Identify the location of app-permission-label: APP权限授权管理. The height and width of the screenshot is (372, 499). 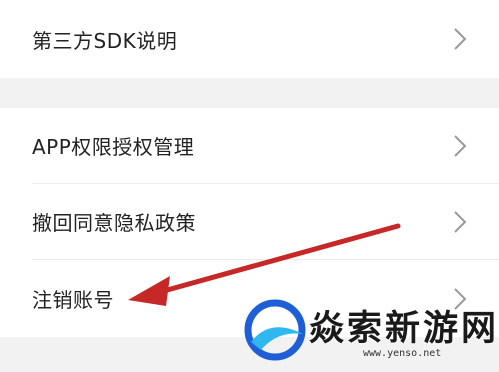
(113, 147).